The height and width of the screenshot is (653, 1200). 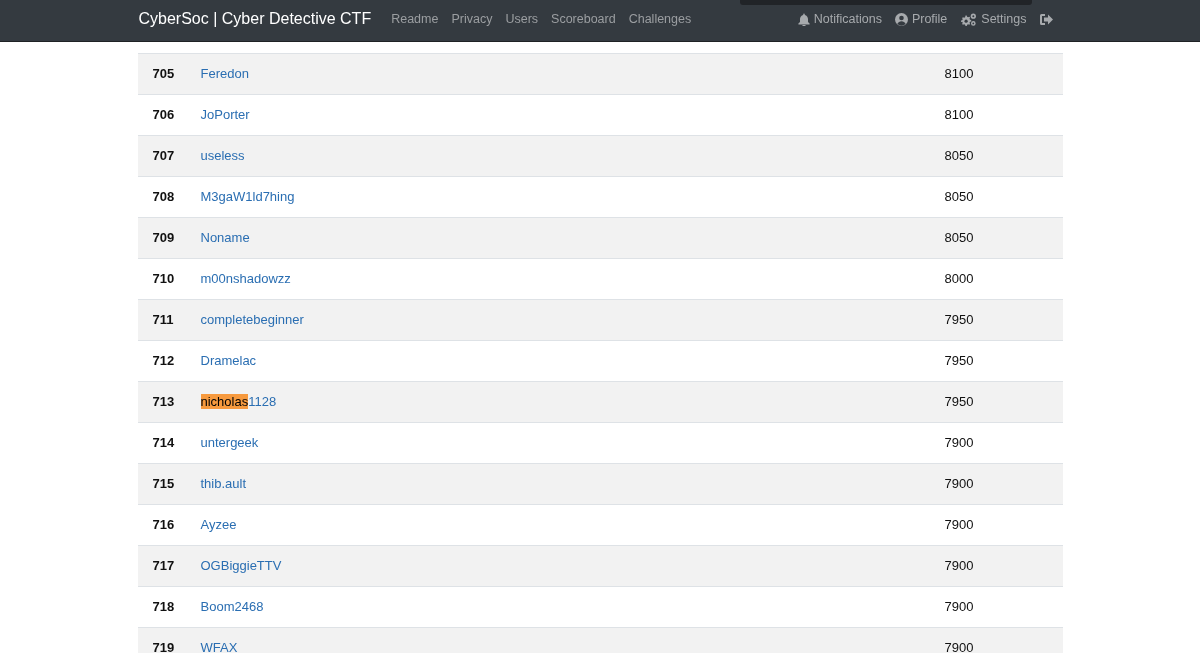 What do you see at coordinates (660, 19) in the screenshot?
I see `nav-link: Challenges` at bounding box center [660, 19].